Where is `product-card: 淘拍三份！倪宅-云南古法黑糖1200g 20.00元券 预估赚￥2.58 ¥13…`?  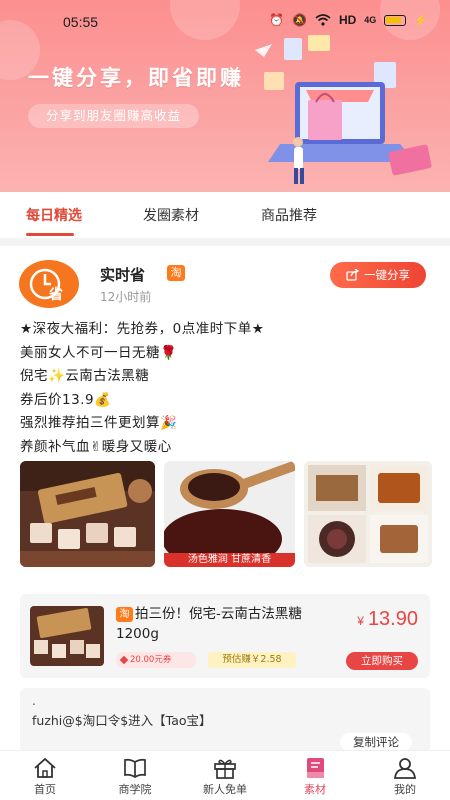
product-card: 淘拍三份！倪宅-云南古法黑糖1200g 20.00元券 预估赚￥2.58 ¥13… is located at coordinates (225, 636).